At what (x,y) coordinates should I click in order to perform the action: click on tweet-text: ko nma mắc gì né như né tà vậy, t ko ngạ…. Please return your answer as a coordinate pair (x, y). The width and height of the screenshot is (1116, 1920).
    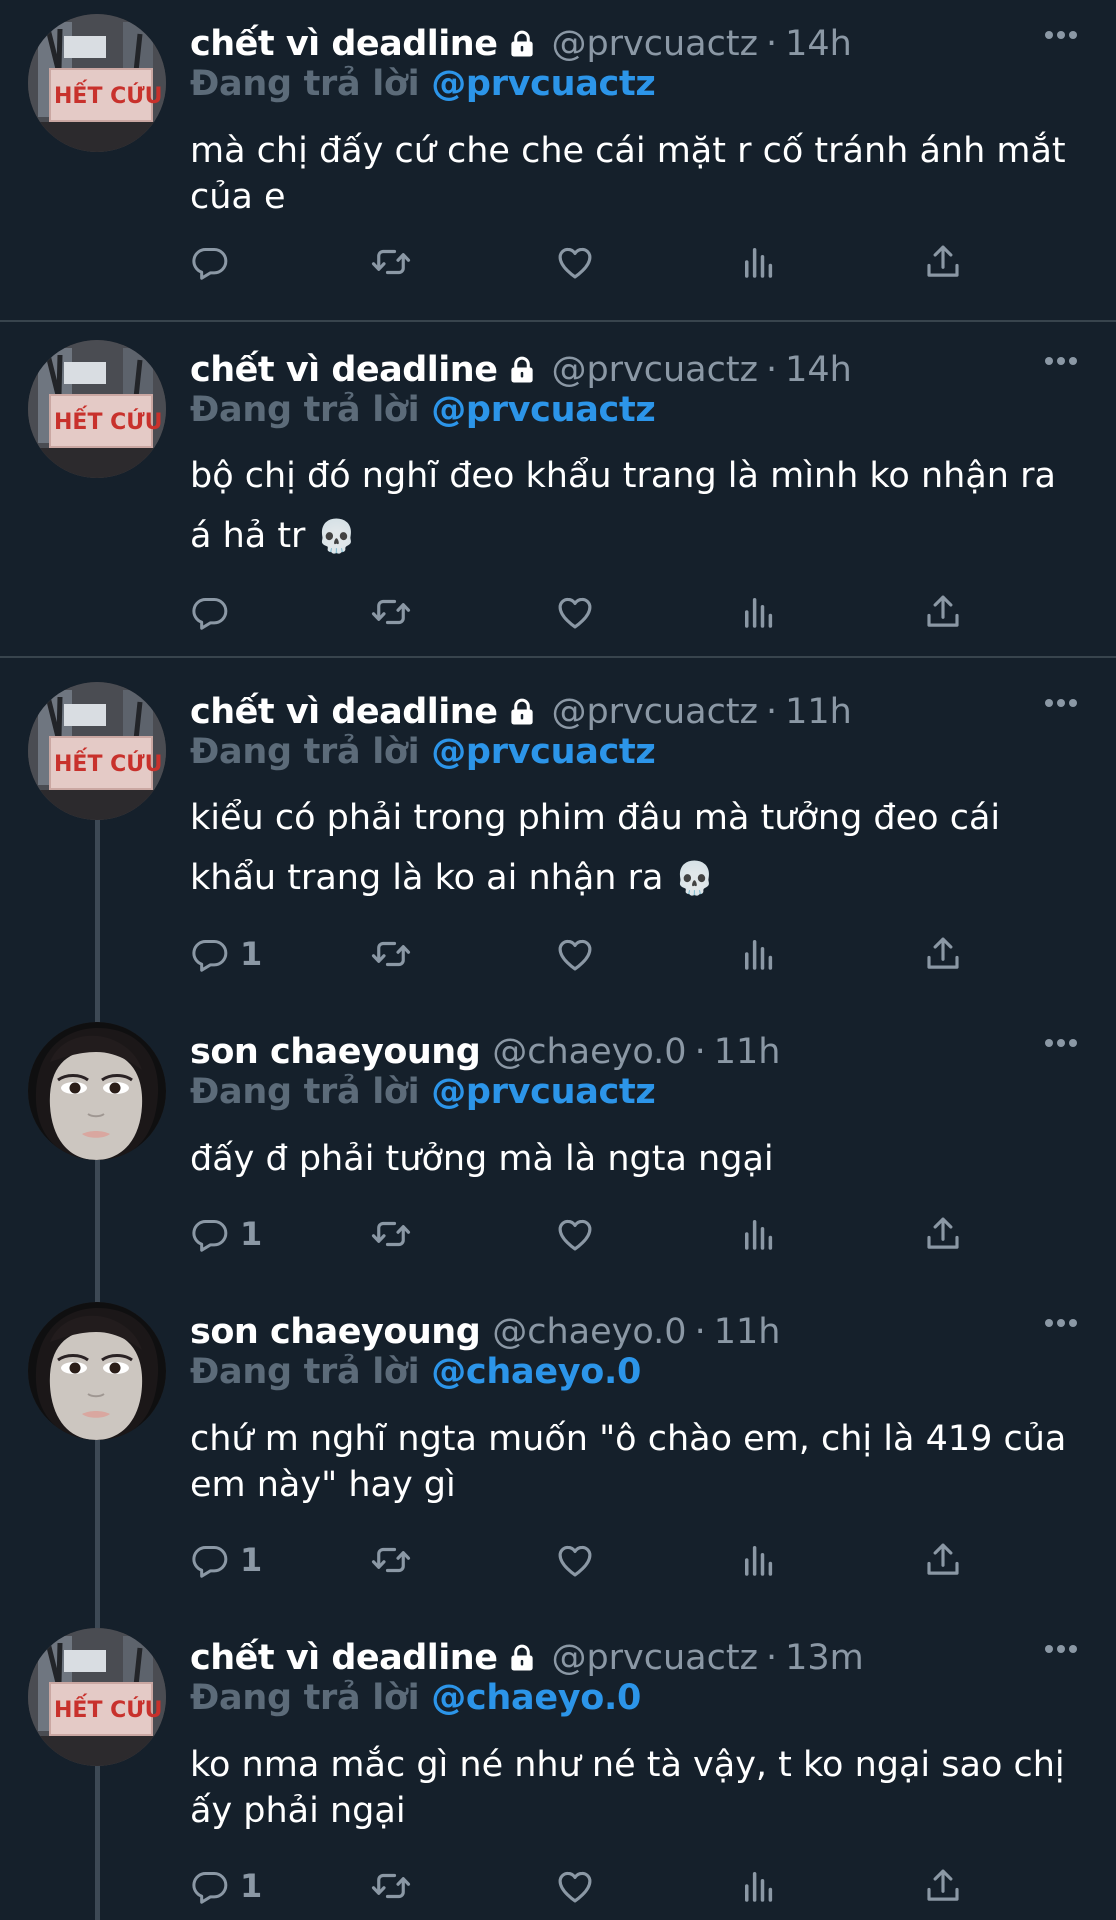
    Looking at the image, I should click on (630, 1788).